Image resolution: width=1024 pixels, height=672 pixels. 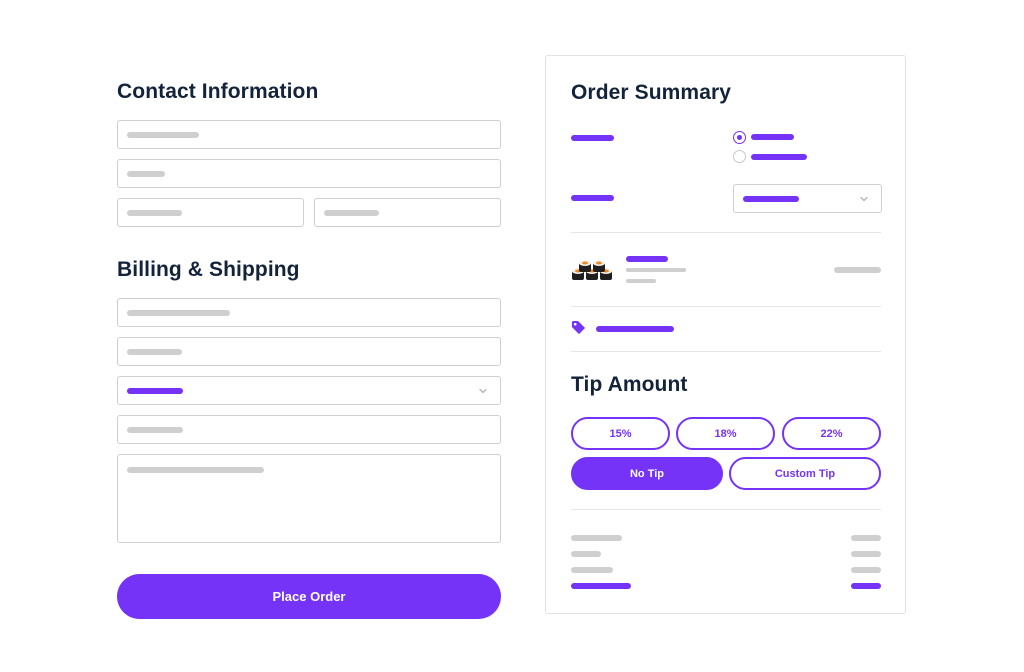 I want to click on billing-address-input, so click(x=309, y=312).